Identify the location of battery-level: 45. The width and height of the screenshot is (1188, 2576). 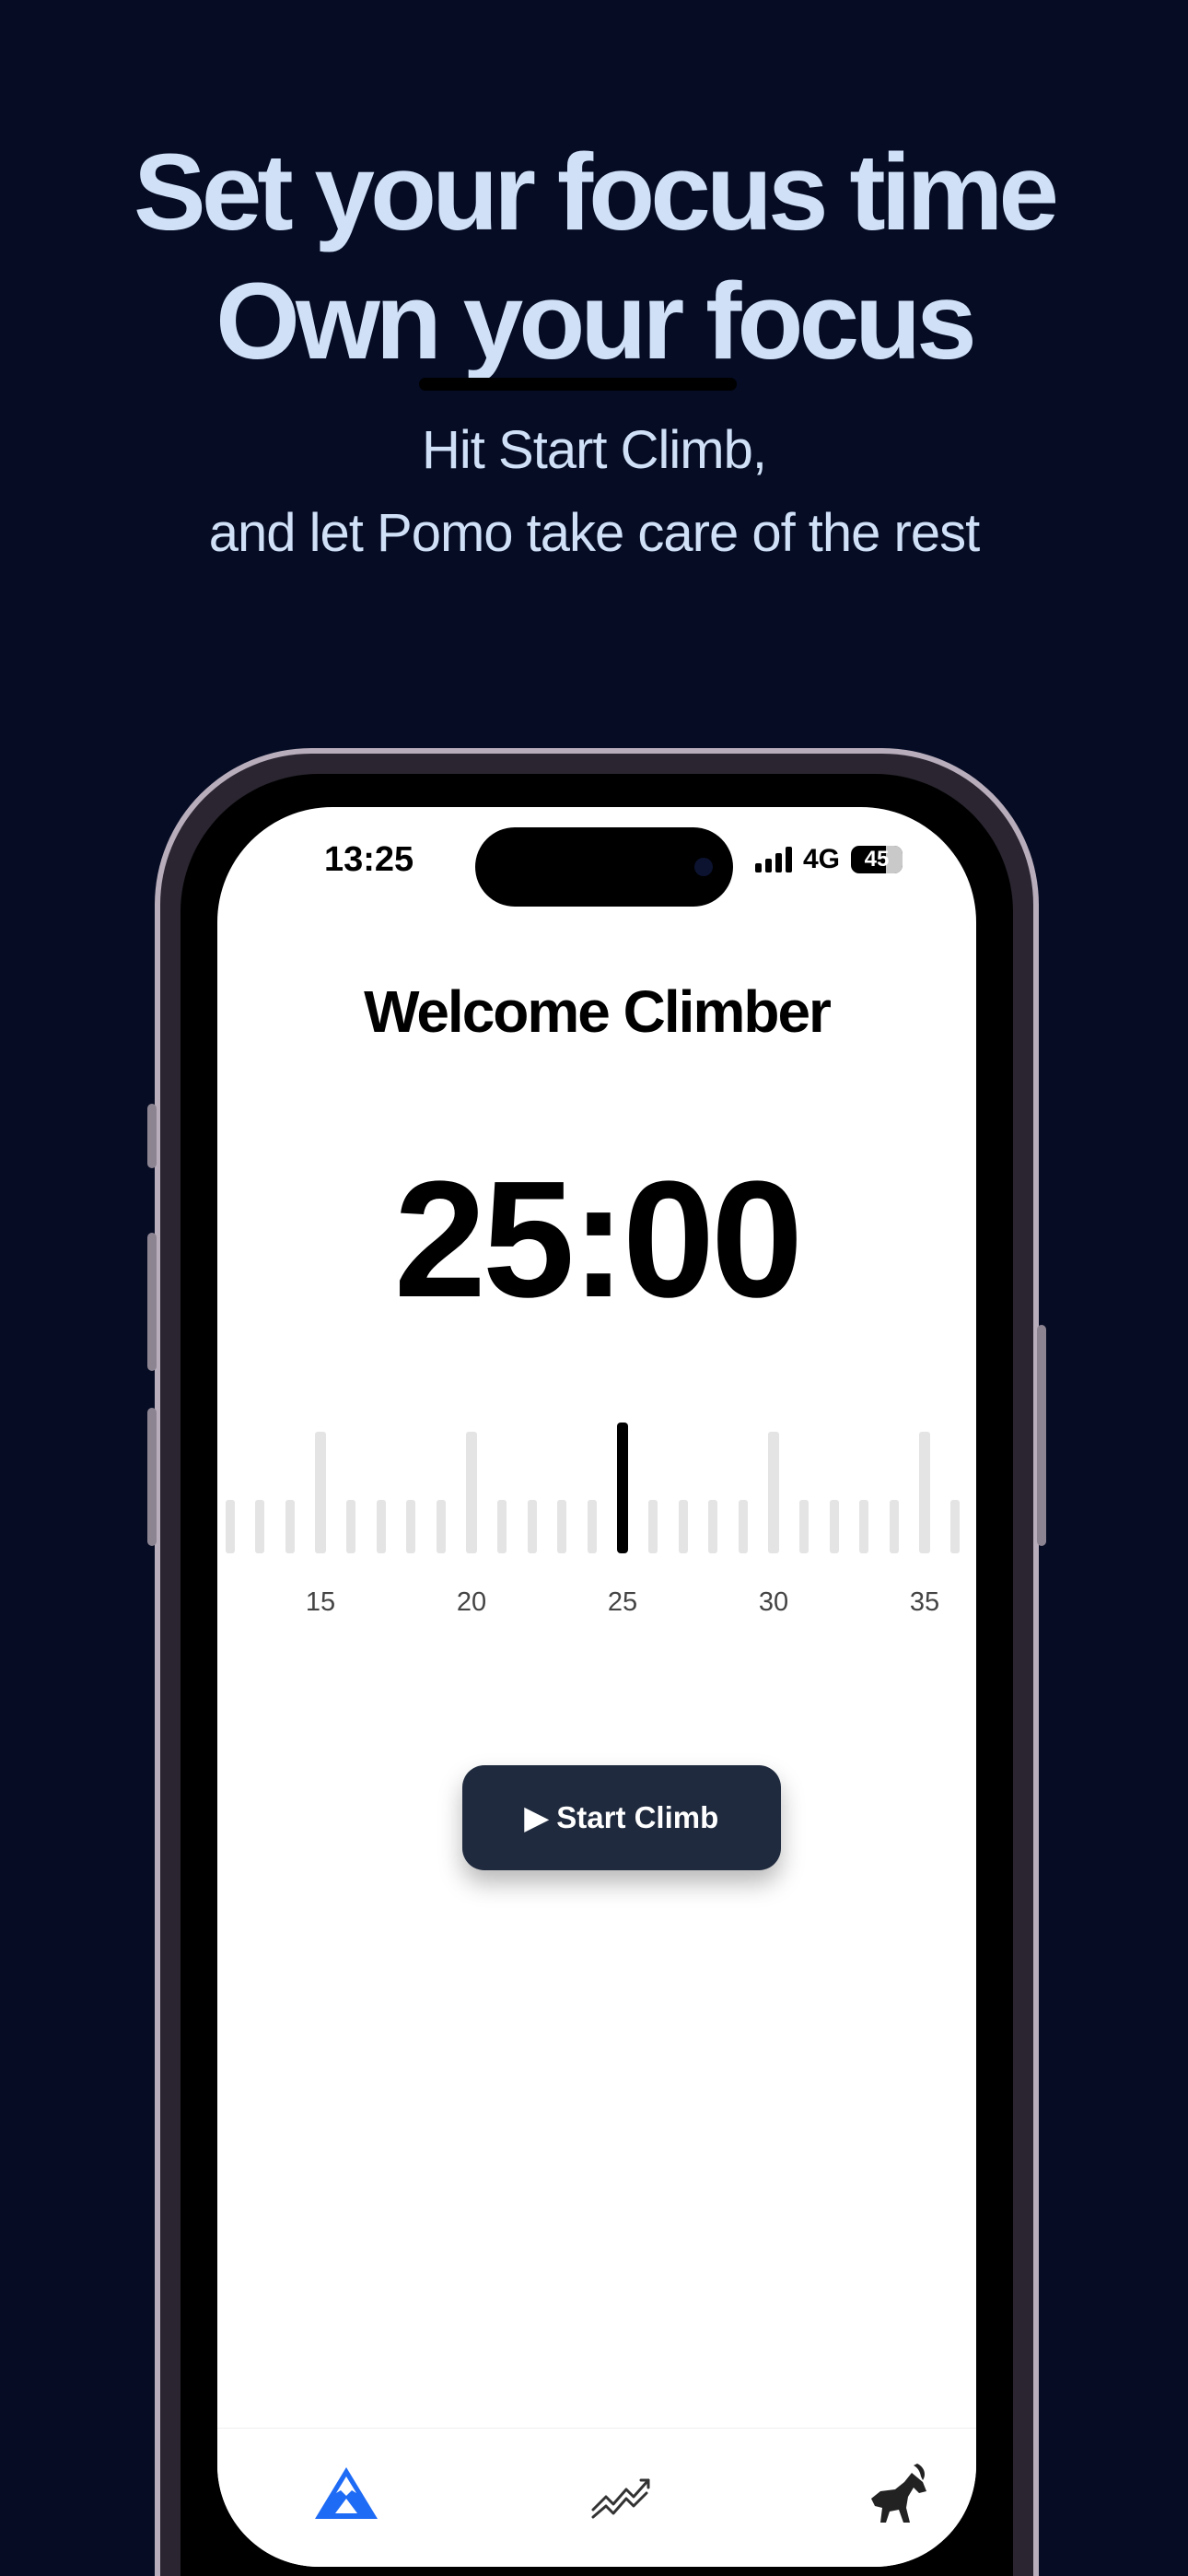
(877, 859).